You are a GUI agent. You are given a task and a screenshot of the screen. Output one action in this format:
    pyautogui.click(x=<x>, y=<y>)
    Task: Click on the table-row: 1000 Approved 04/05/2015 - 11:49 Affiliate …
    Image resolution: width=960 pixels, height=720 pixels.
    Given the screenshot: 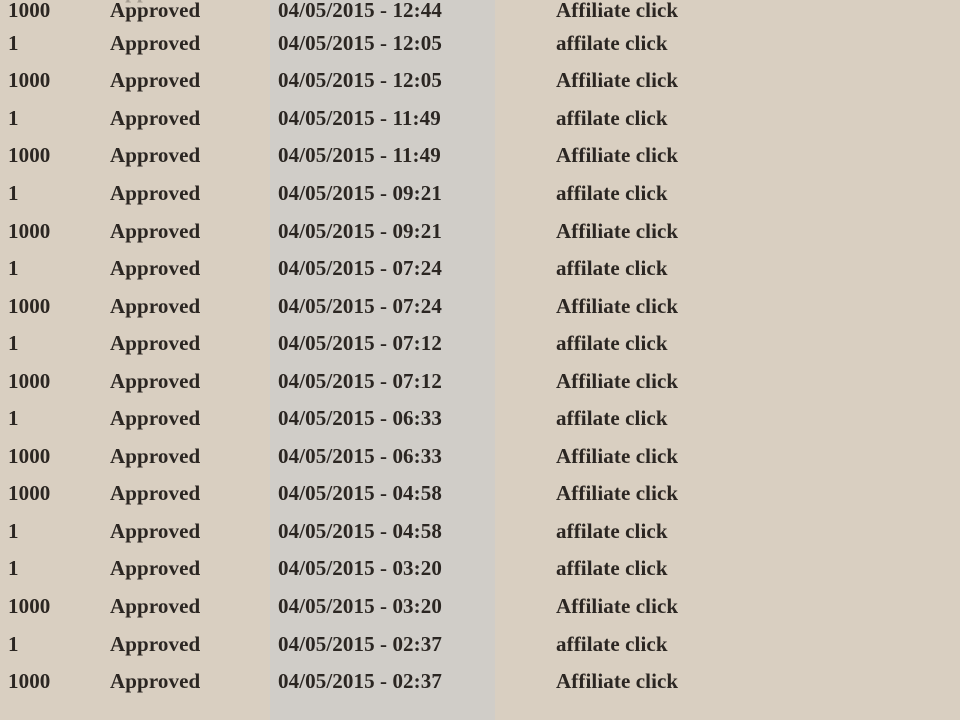 What is the action you would take?
    pyautogui.click(x=480, y=156)
    